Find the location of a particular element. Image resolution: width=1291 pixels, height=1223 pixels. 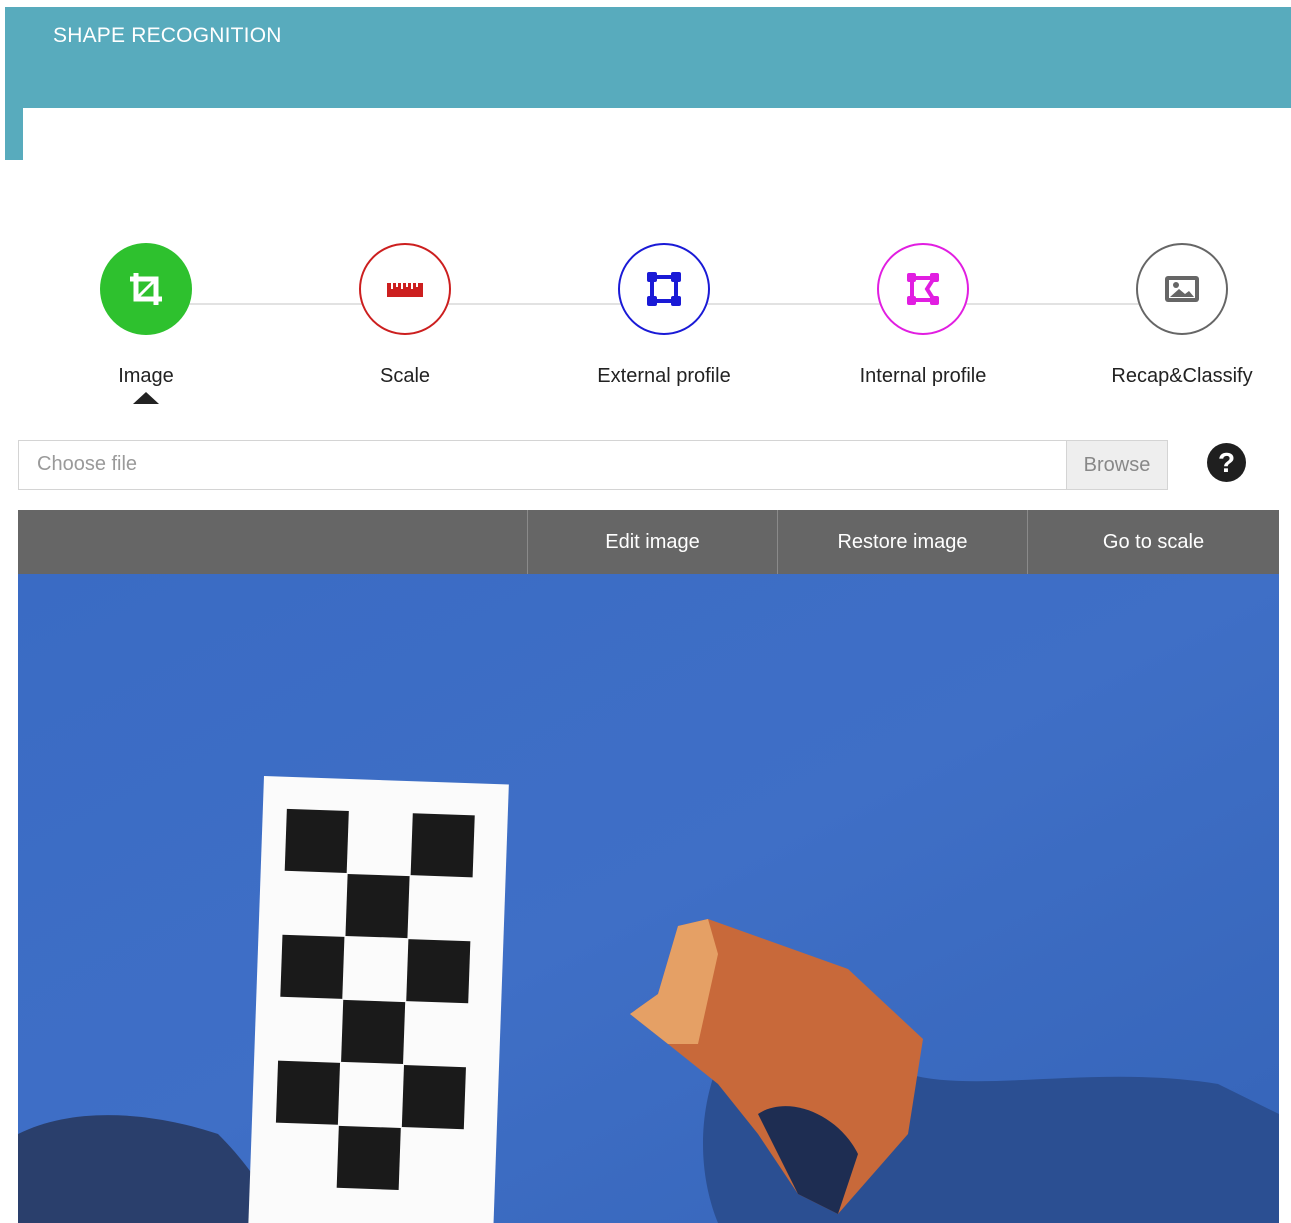

header-accent is located at coordinates (14, 134).